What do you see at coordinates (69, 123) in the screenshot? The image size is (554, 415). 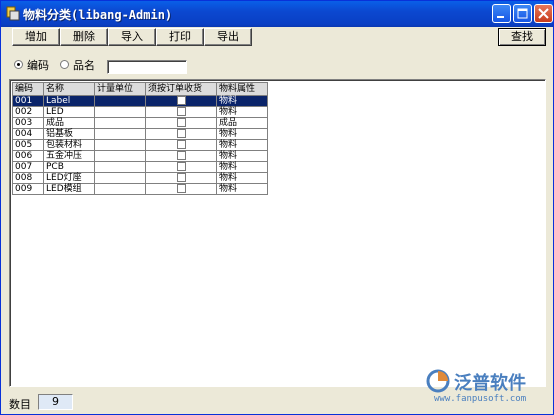 I see `cell-name: 成品` at bounding box center [69, 123].